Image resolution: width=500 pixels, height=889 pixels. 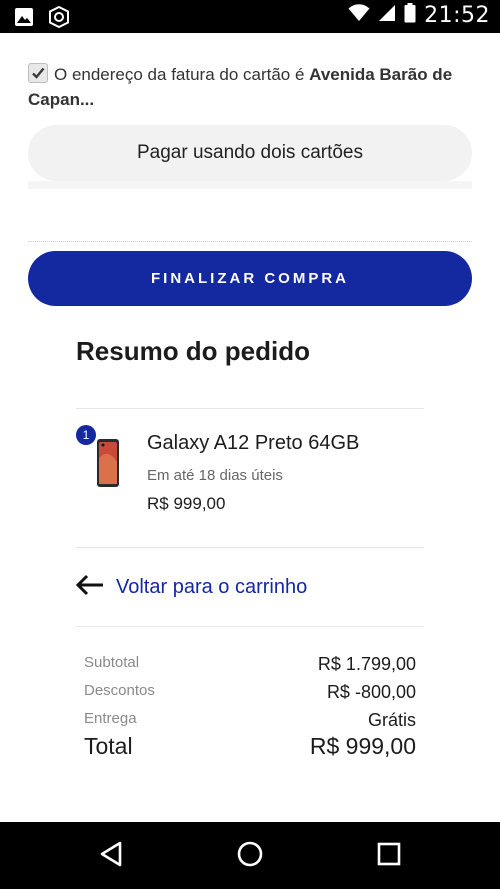 What do you see at coordinates (182, 74) in the screenshot?
I see `billing-address-prefix: O endereço da fatura do cartão é` at bounding box center [182, 74].